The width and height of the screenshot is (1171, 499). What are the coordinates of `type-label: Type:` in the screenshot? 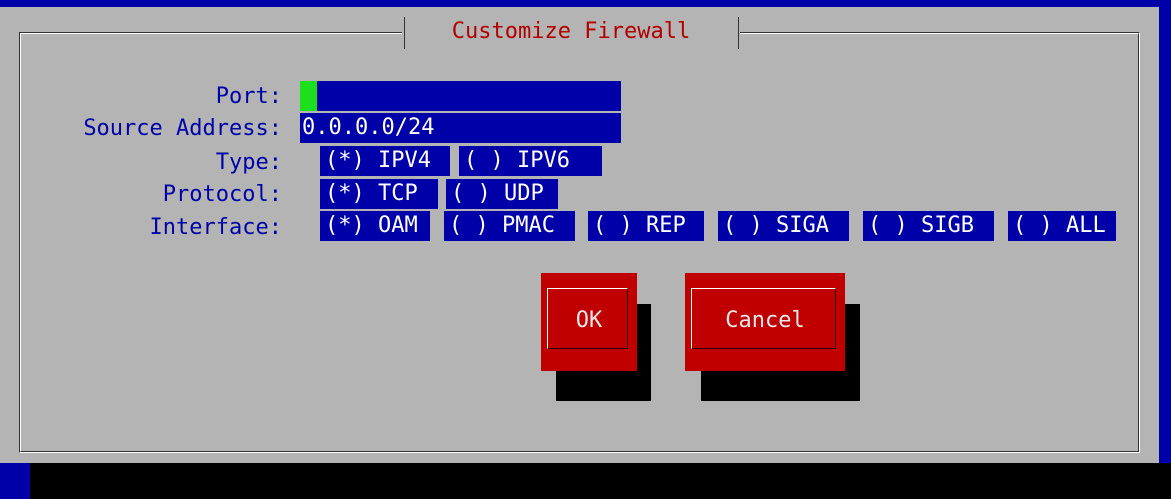 It's located at (248, 162).